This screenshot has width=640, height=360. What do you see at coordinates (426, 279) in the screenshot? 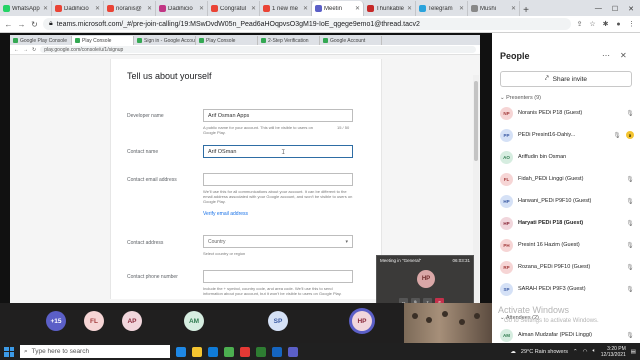
I see `mini-meeting-avatar: HP` at bounding box center [426, 279].